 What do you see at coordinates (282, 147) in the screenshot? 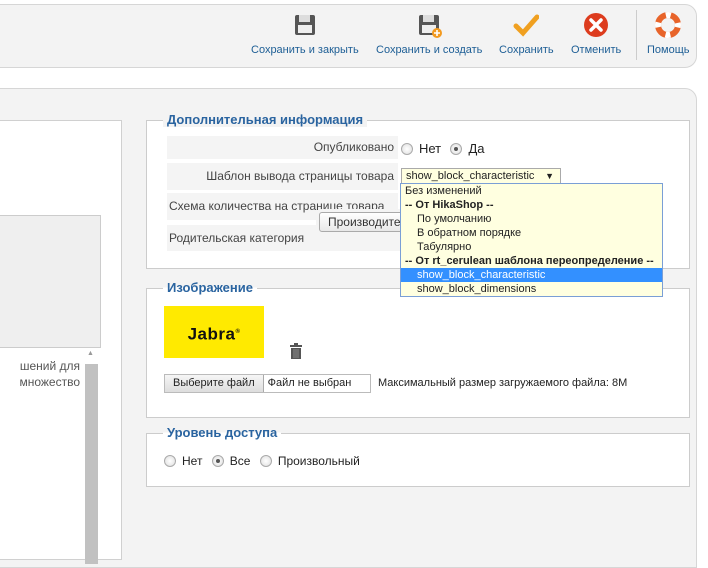
I see `published-label: Опубликовано` at bounding box center [282, 147].